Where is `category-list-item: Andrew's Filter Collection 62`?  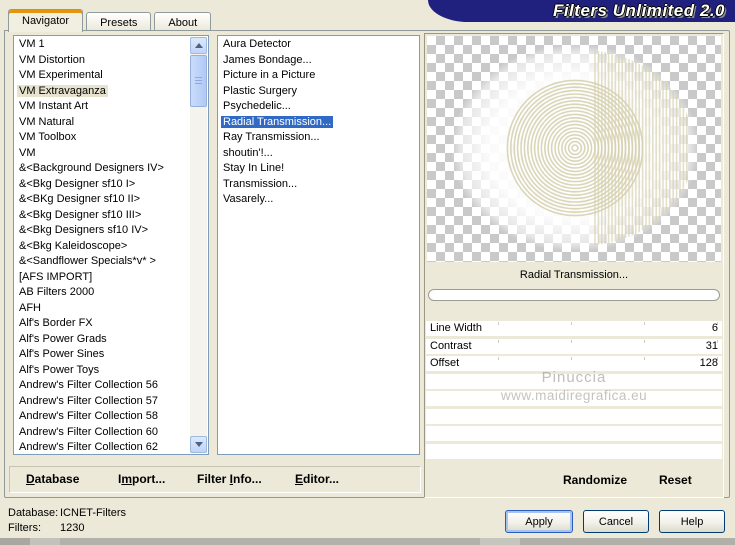
category-list-item: Andrew's Filter Collection 62 is located at coordinates (102, 447).